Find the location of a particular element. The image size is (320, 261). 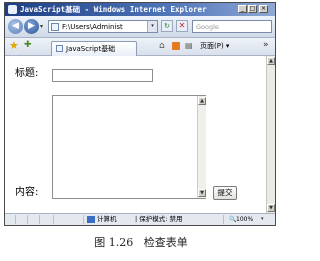

search-placeholder: Google is located at coordinates (207, 27).